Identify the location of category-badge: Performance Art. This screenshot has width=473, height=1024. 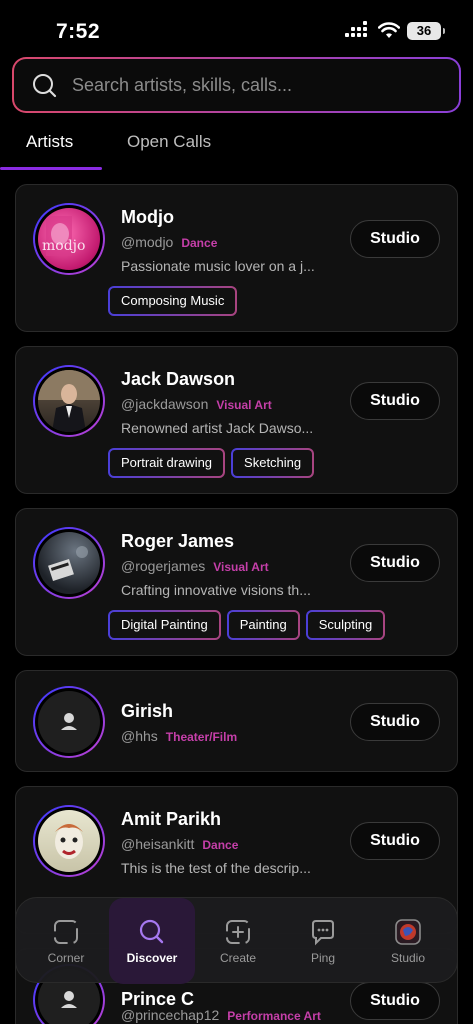
(274, 1016).